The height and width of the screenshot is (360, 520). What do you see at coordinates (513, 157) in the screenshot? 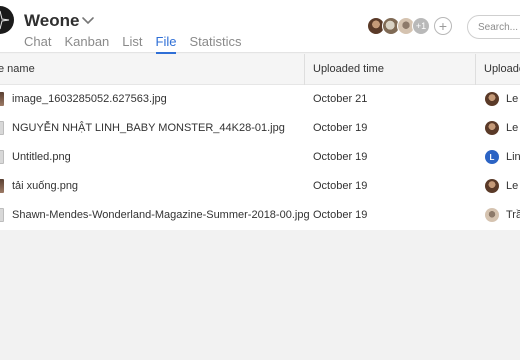
I see `uploader-name: Lin` at bounding box center [513, 157].